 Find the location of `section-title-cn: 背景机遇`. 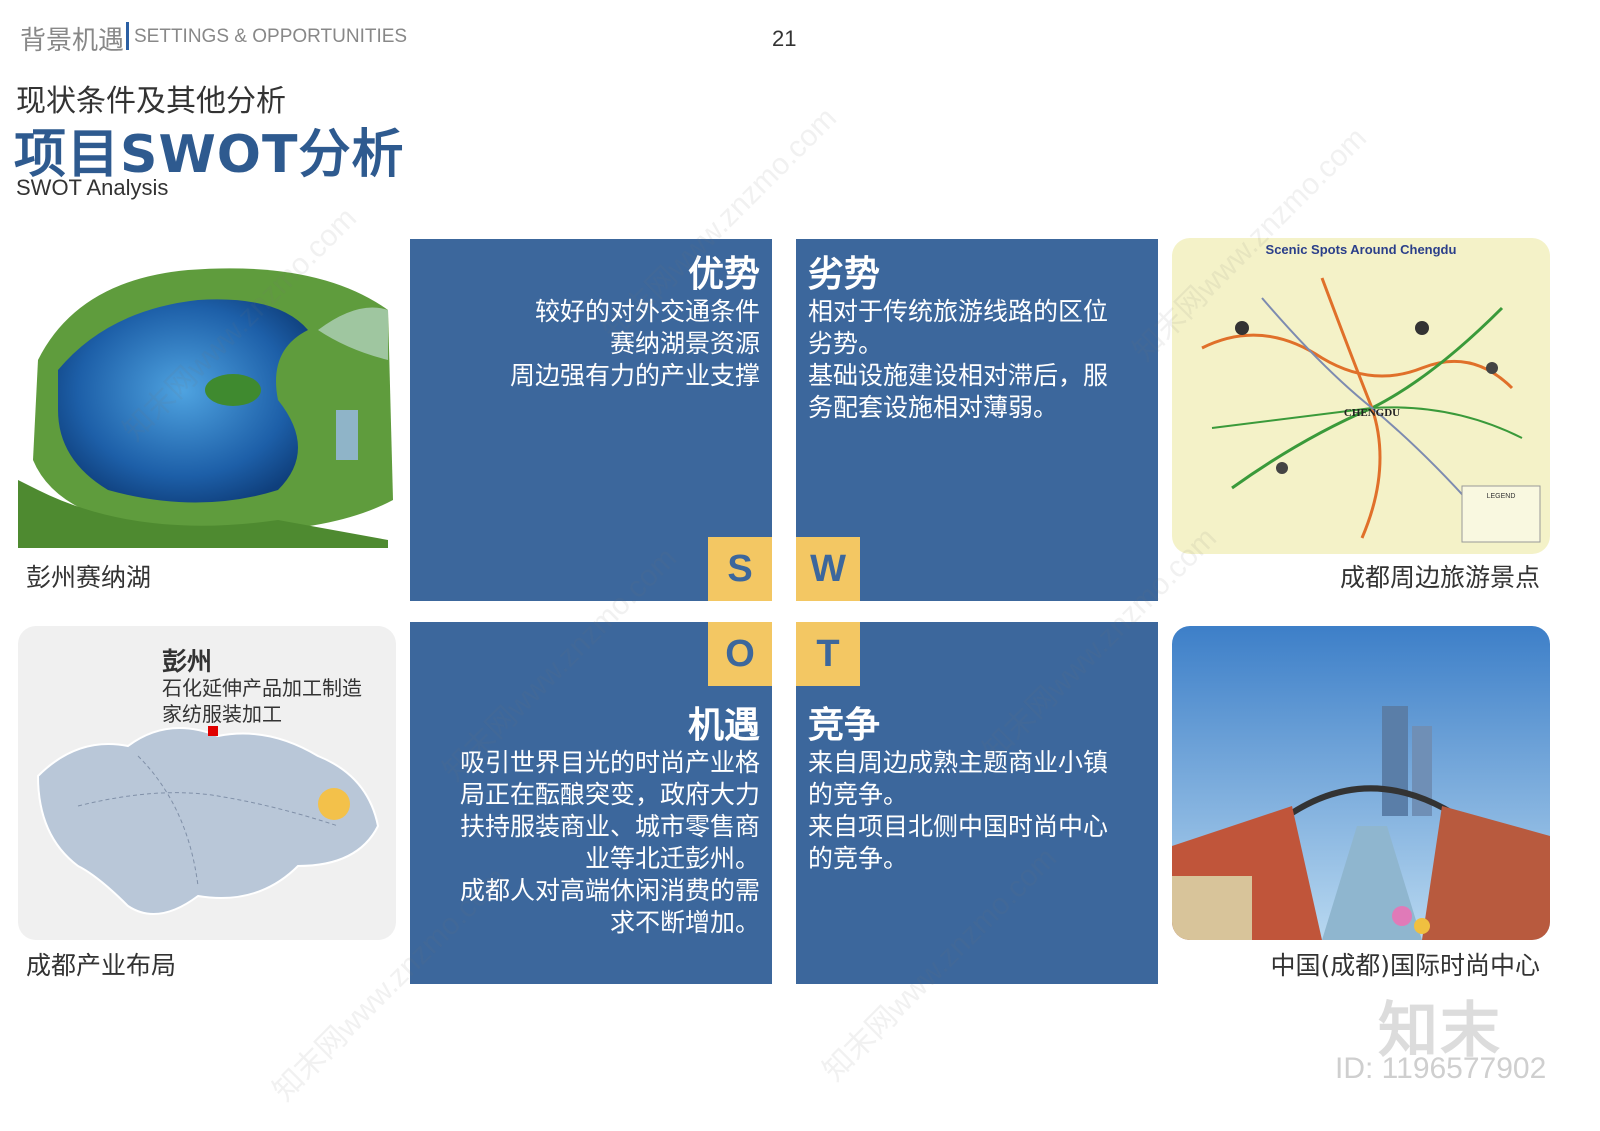

section-title-cn: 背景机遇 is located at coordinates (72, 41).